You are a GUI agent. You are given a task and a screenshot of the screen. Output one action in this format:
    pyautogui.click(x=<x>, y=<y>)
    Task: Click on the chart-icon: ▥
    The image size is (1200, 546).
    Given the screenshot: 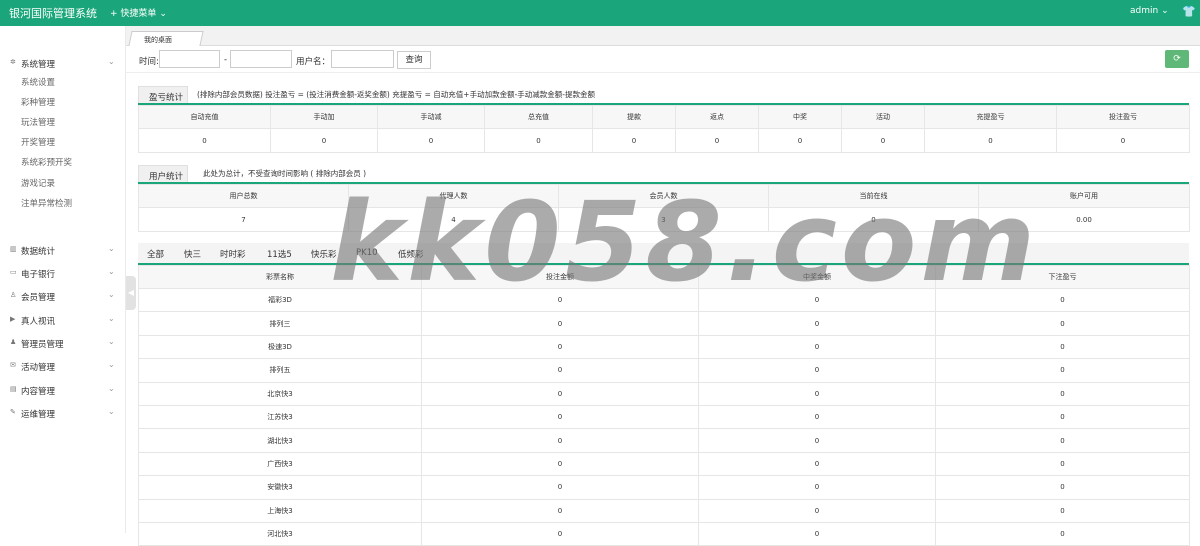 What is the action you would take?
    pyautogui.click(x=13, y=249)
    